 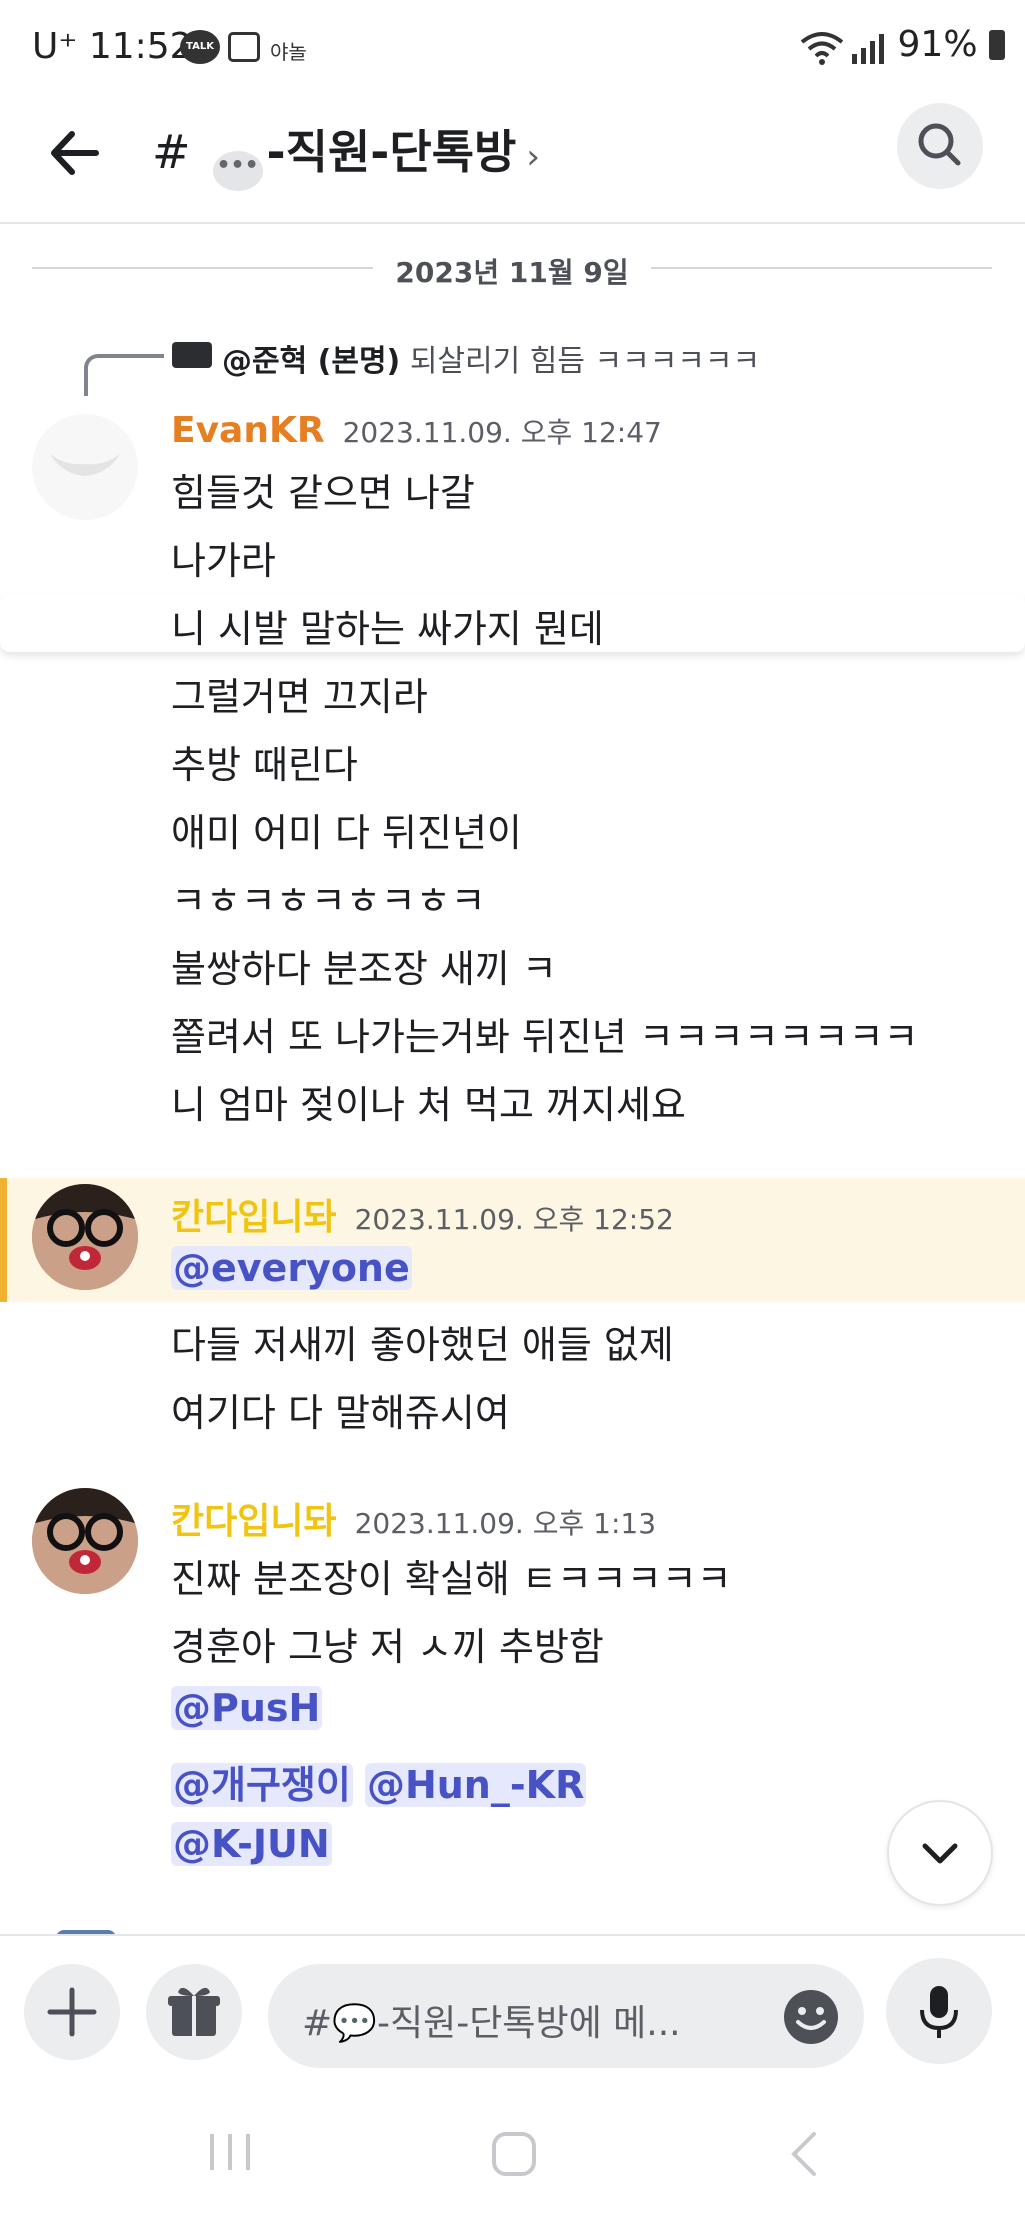 What do you see at coordinates (288, 52) in the screenshot?
I see `app-icon: 야놀` at bounding box center [288, 52].